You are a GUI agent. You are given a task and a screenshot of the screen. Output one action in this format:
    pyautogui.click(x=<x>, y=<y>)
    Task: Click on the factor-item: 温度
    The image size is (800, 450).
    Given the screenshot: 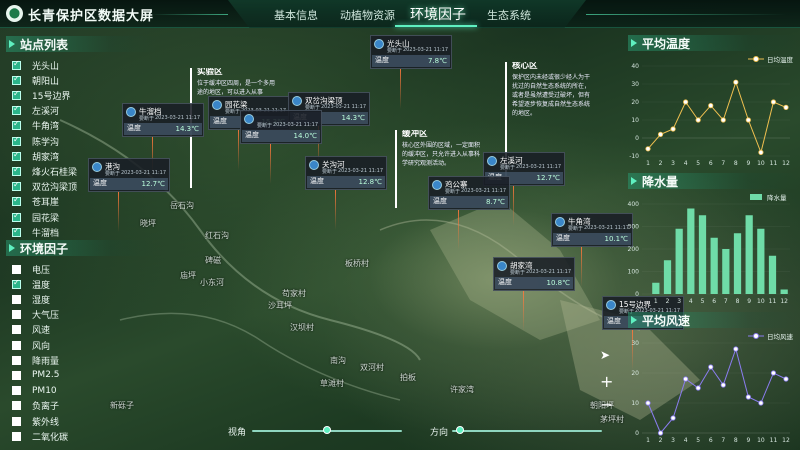 What is the action you would take?
    pyautogui.click(x=31, y=284)
    